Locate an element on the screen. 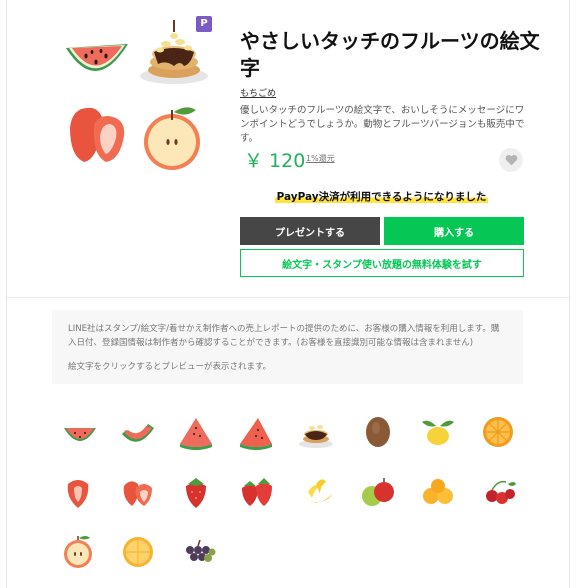 The image size is (588, 588). orange-round-icon is located at coordinates (138, 552).